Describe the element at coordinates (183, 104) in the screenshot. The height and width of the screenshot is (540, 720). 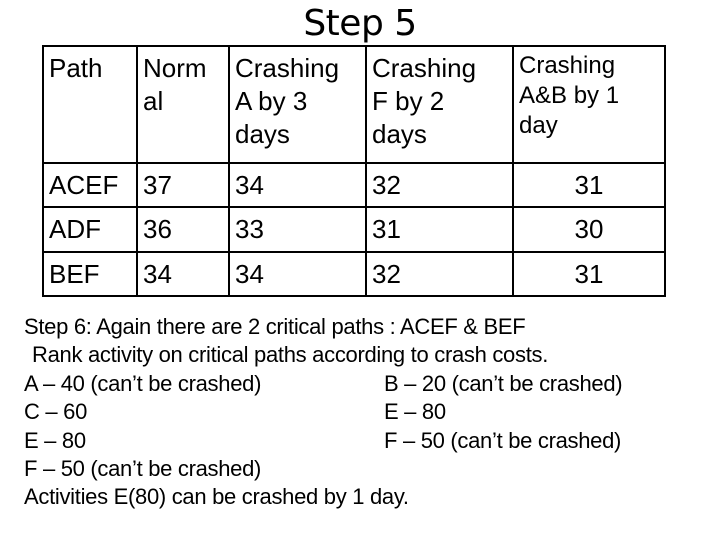
I see `header-normal: Norm al` at that location.